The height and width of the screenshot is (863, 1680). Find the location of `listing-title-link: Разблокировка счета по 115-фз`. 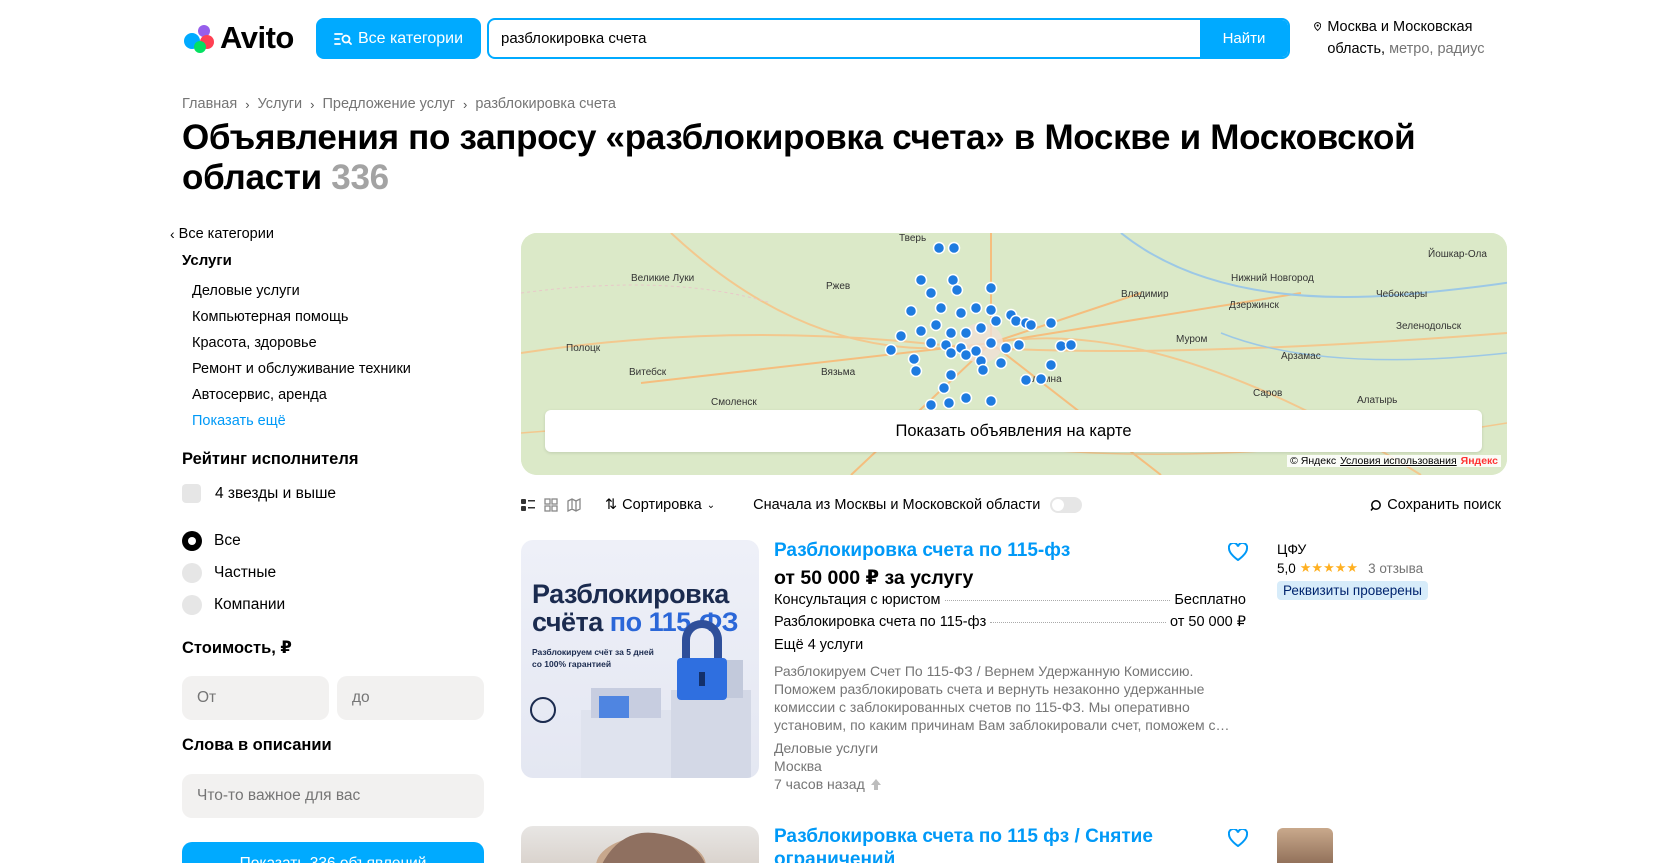

listing-title-link: Разблокировка счета по 115-фз is located at coordinates (922, 551).